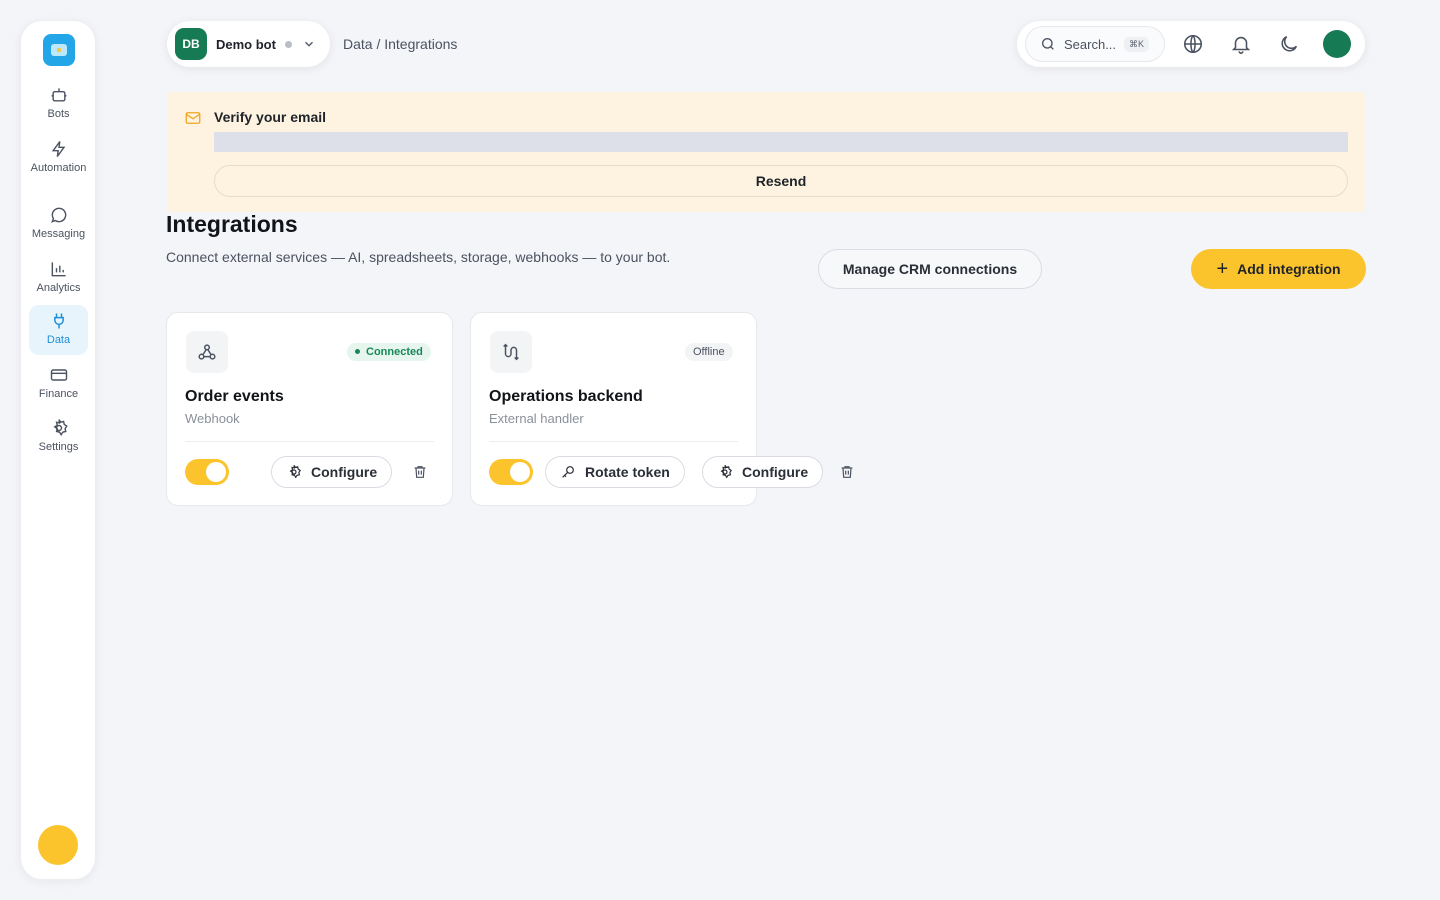  I want to click on sidebar-item-label: Data, so click(58, 340).